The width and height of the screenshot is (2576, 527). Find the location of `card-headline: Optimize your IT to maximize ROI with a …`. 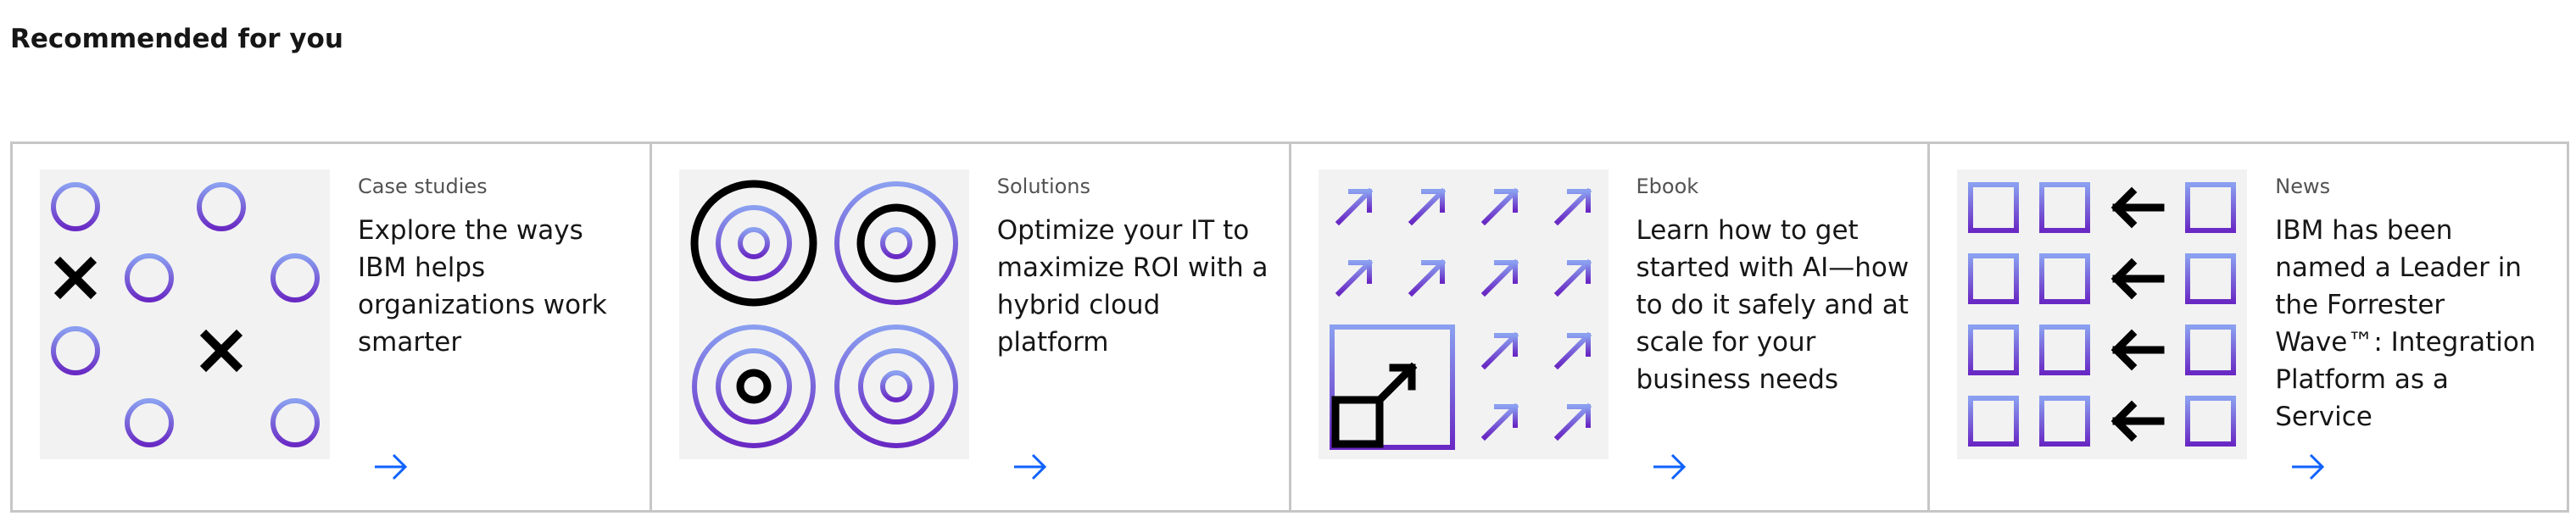

card-headline: Optimize your IT to maximize ROI with a … is located at coordinates (1134, 286).